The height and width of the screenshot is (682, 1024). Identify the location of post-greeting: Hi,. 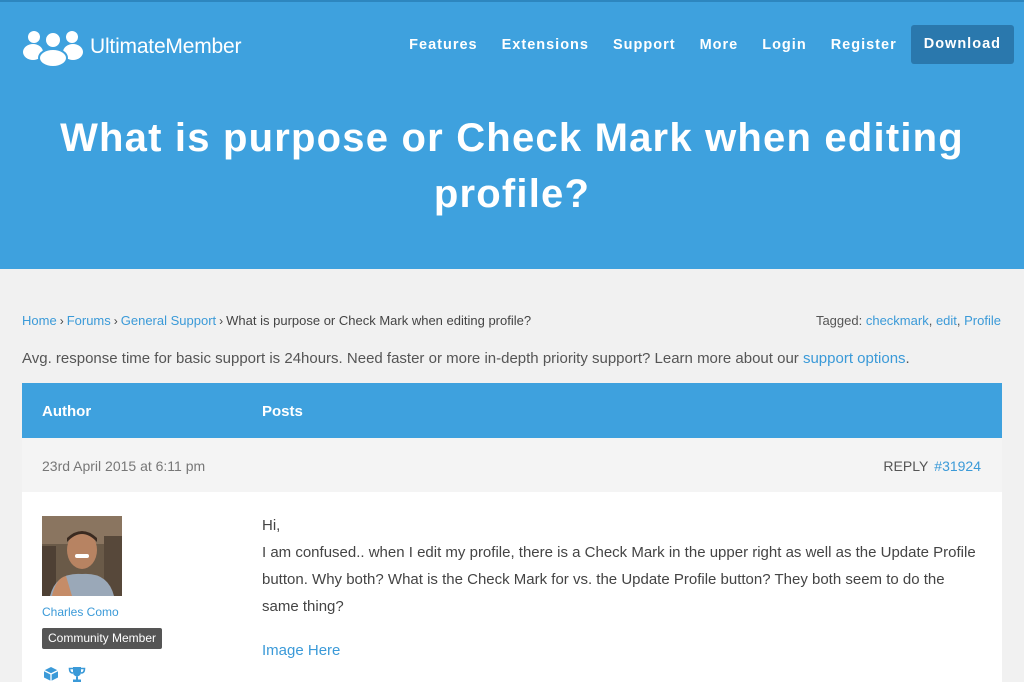
(271, 525).